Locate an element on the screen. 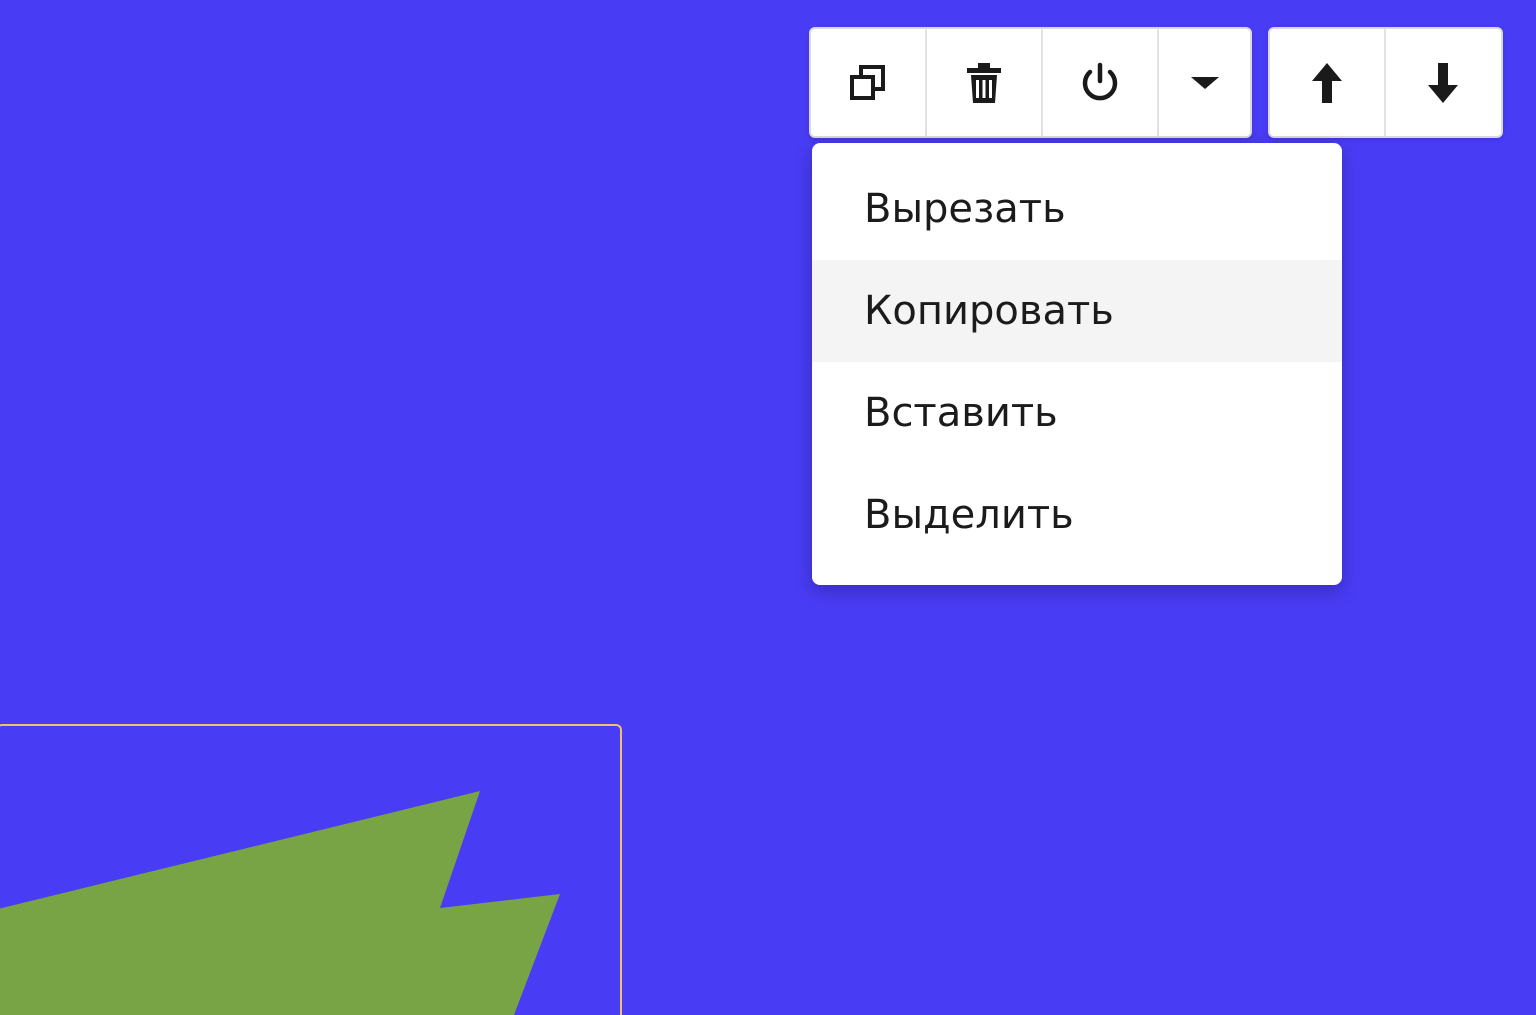 The height and width of the screenshot is (1015, 1536). trash-icon is located at coordinates (984, 83).